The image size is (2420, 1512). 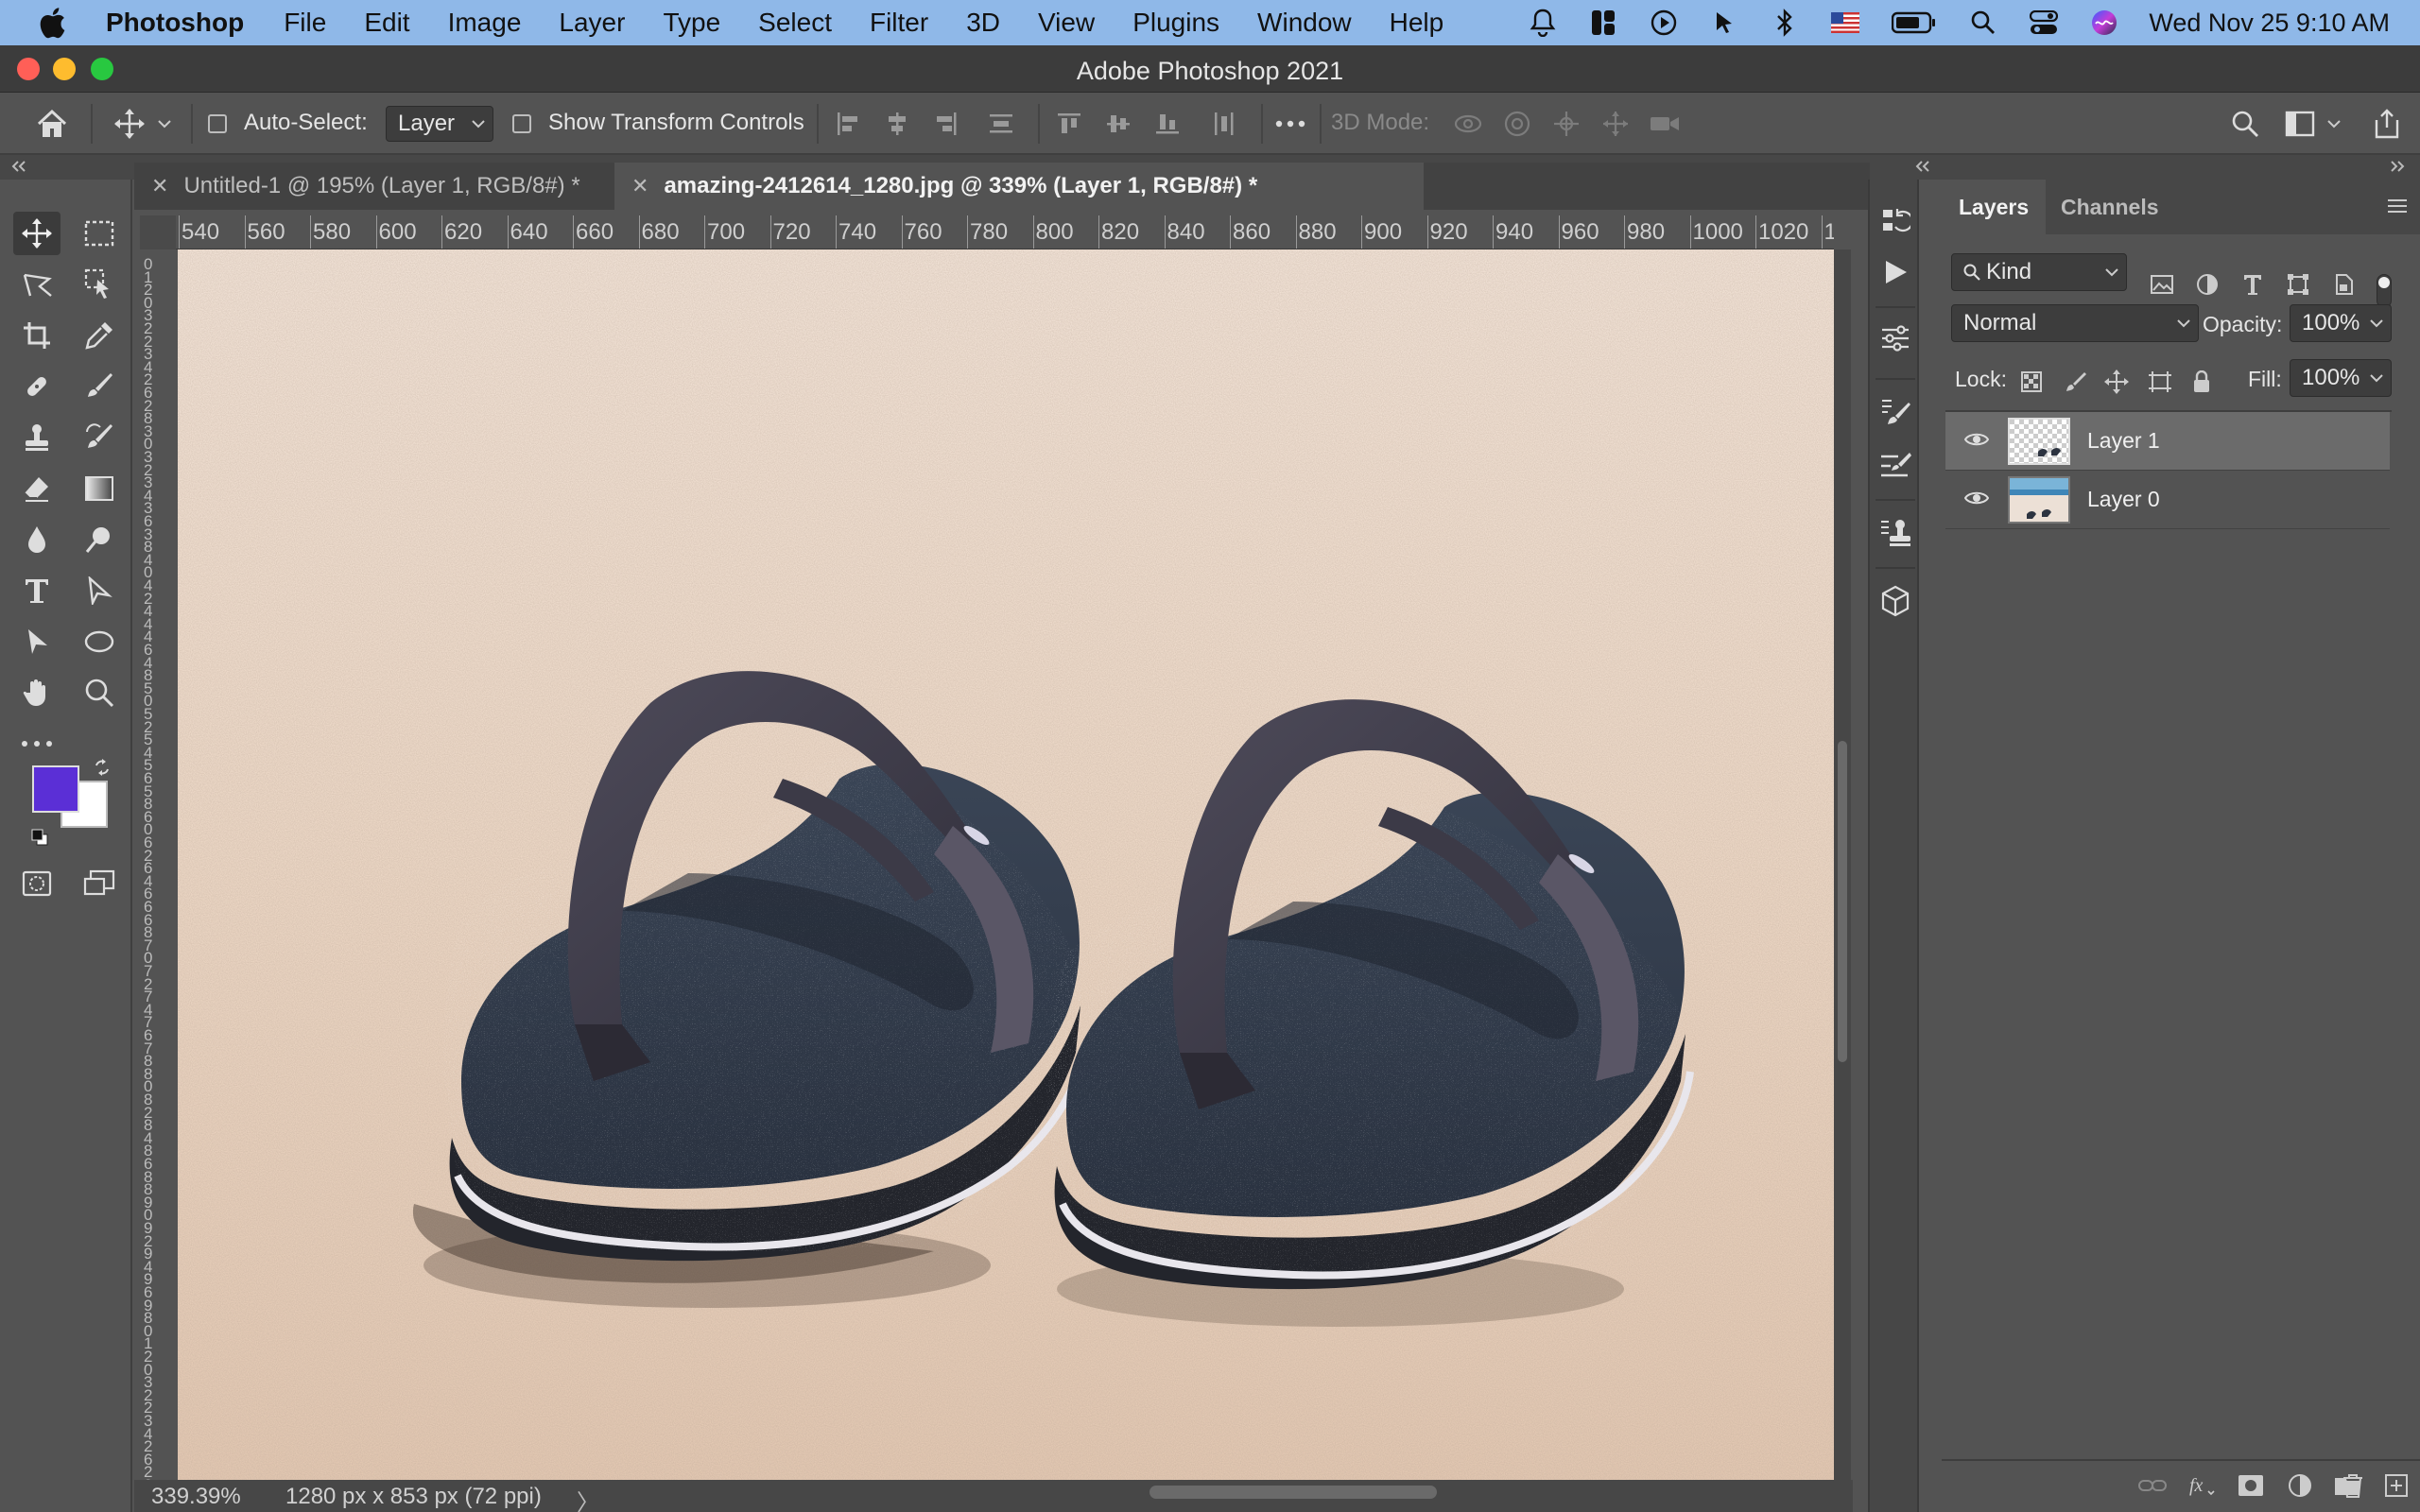 I want to click on expand-panels-icon, so click(x=2397, y=166).